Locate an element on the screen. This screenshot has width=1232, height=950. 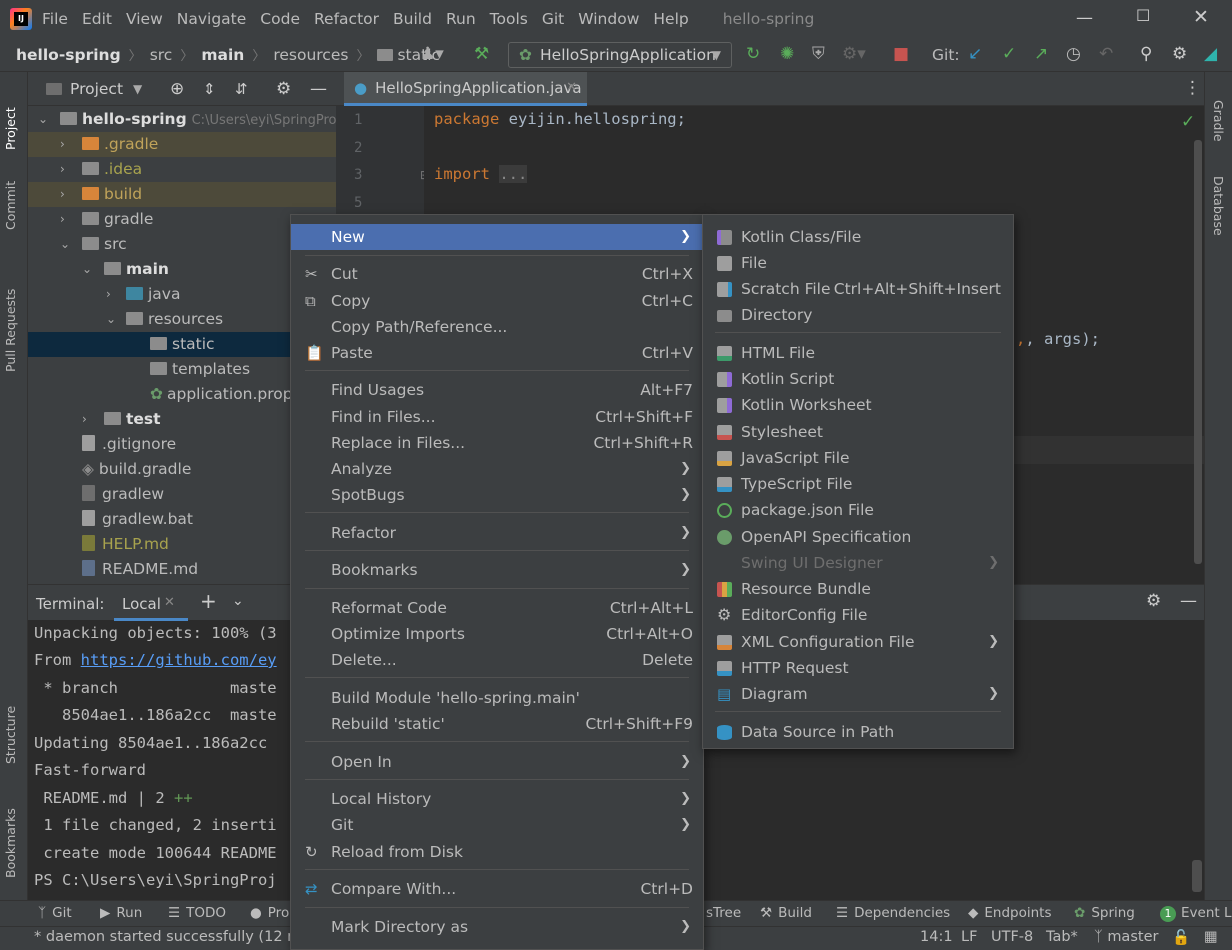
menu-file: File is located at coordinates (55, 19).